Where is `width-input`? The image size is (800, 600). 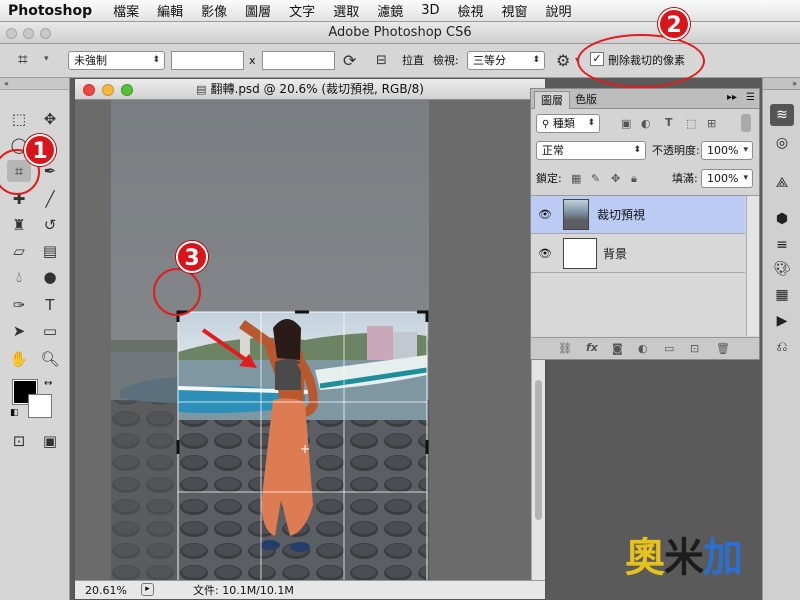
width-input is located at coordinates (207, 60).